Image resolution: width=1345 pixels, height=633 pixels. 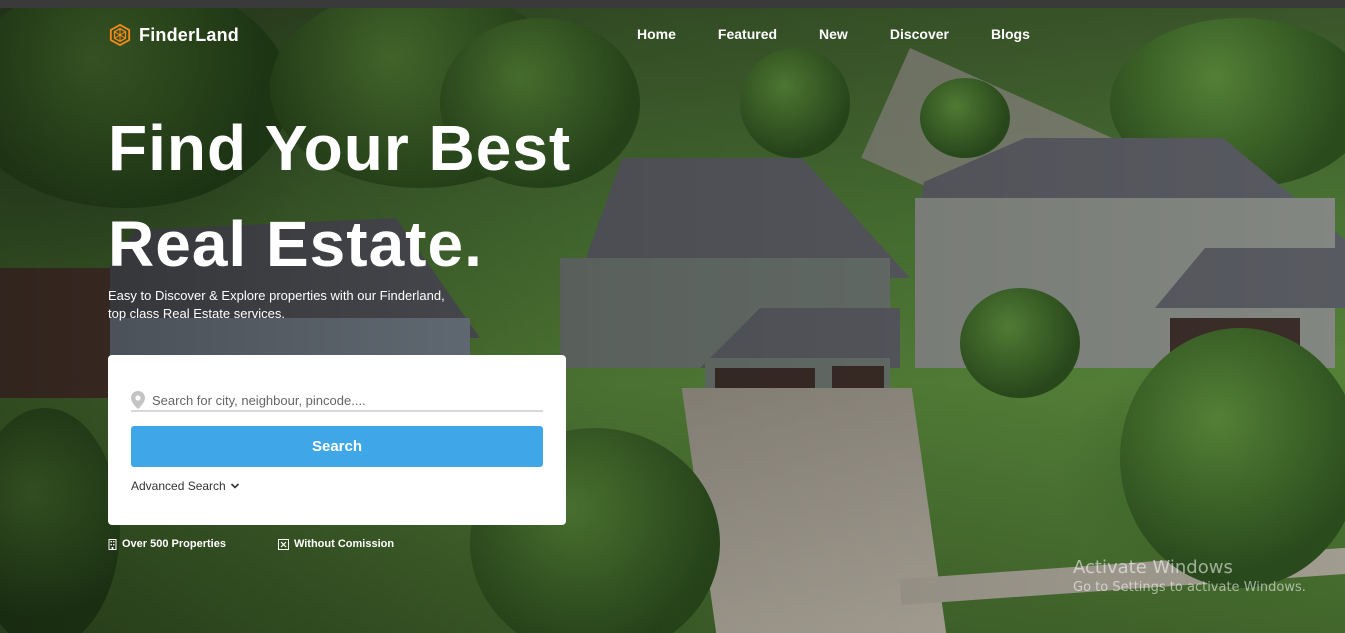 I want to click on search-button: Search, so click(x=337, y=446).